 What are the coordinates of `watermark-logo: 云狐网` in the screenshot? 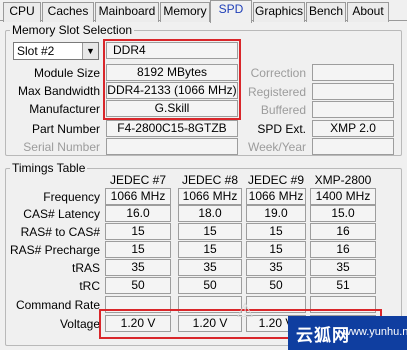 It's located at (323, 335).